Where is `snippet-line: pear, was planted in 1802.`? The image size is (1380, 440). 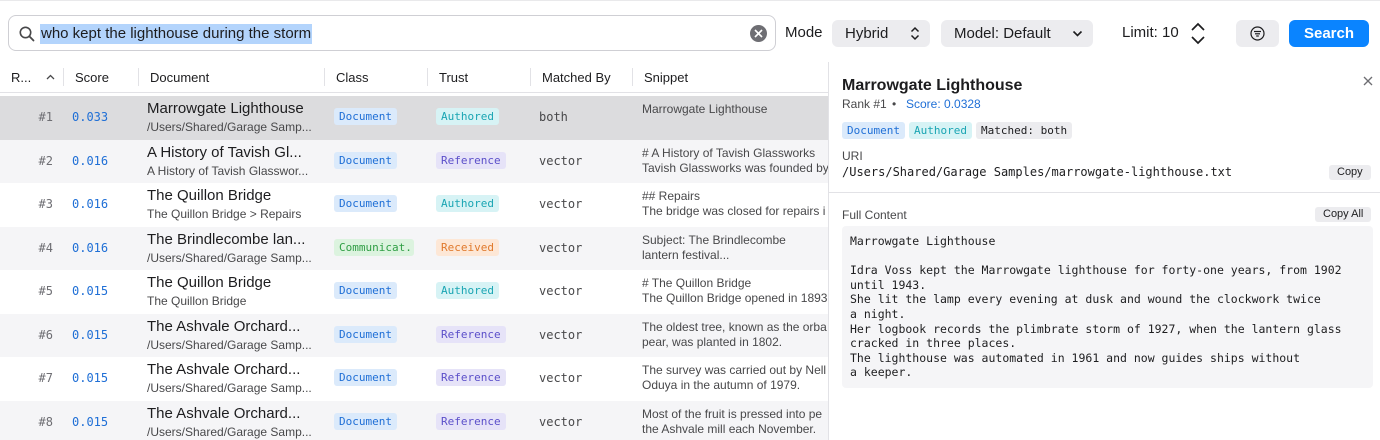
snippet-line: pear, was planted in 1802. is located at coordinates (712, 341).